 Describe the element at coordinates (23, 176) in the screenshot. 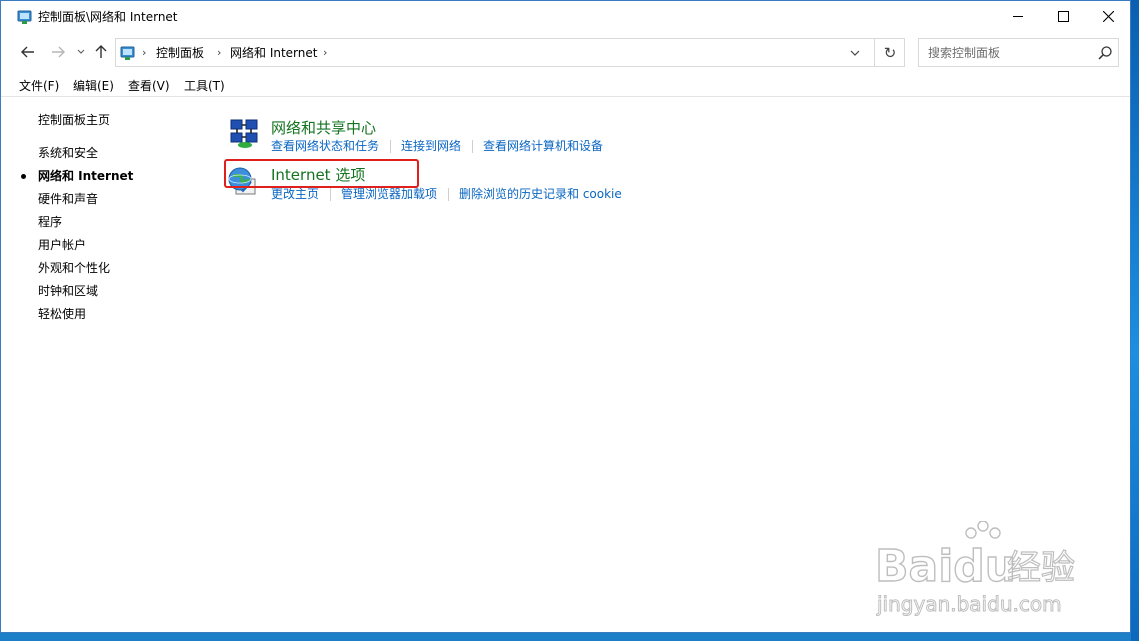

I see `active-bullet` at that location.